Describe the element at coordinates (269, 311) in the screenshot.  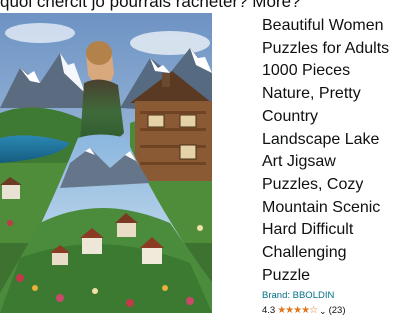
I see `rating-value: 4.3` at that location.